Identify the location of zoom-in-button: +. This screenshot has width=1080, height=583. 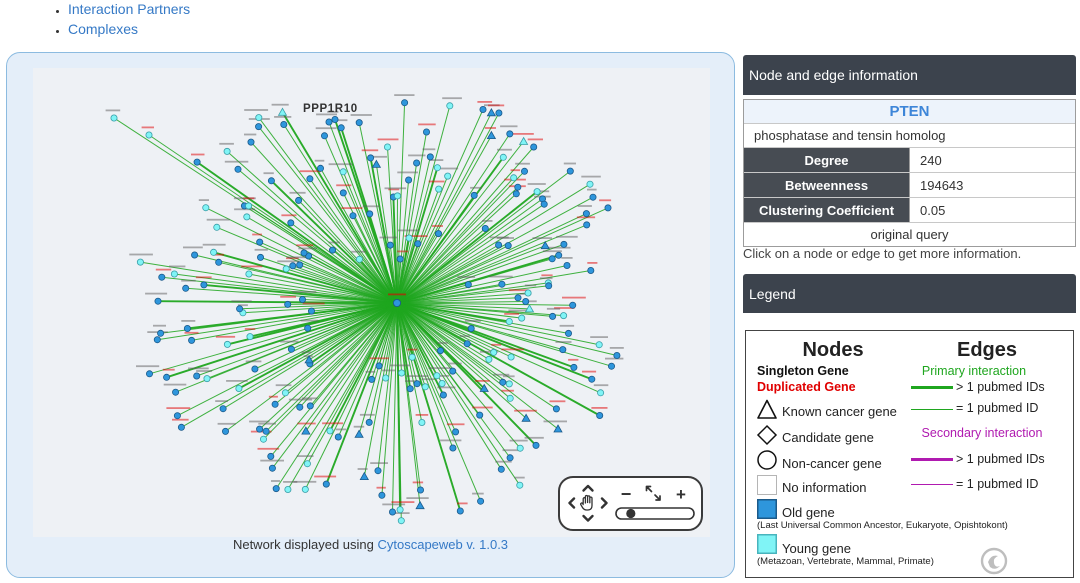
(681, 494).